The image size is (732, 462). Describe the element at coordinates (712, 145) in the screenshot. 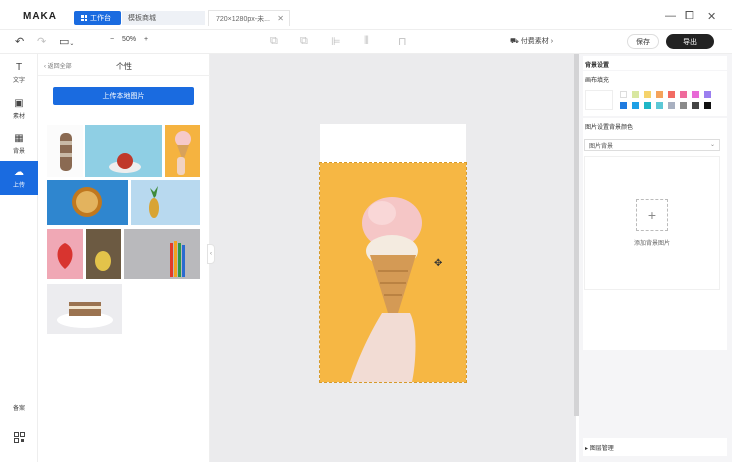

I see `chevron-down-icon: ⌄` at that location.